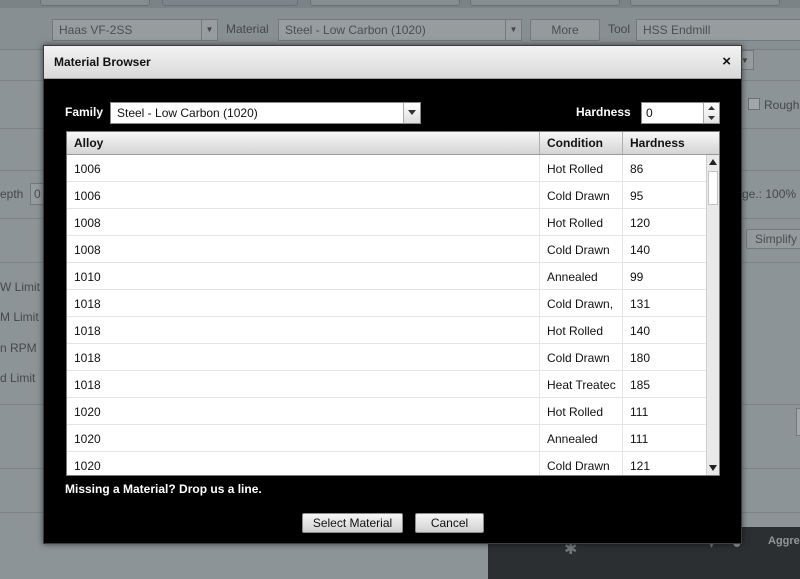  Describe the element at coordinates (303, 276) in the screenshot. I see `cell-alloy: 1010` at that location.